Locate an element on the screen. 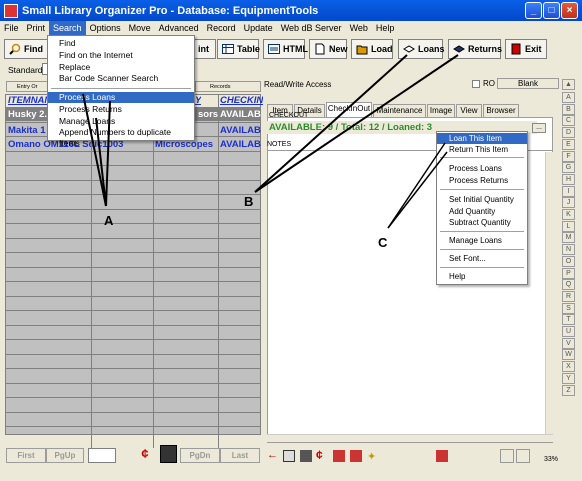  callout-b-lines is located at coordinates (356, 123).